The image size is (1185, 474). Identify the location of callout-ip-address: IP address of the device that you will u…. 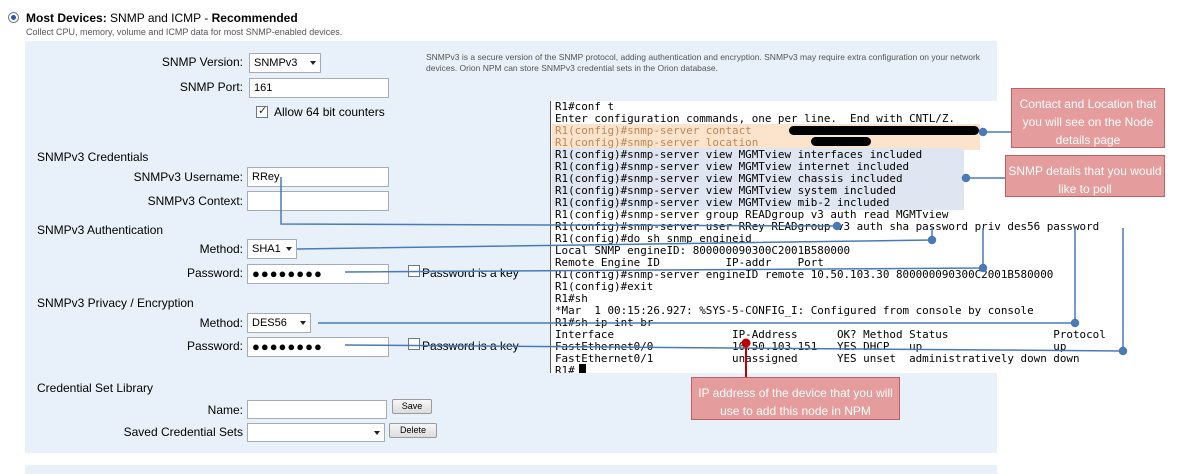
(795, 398).